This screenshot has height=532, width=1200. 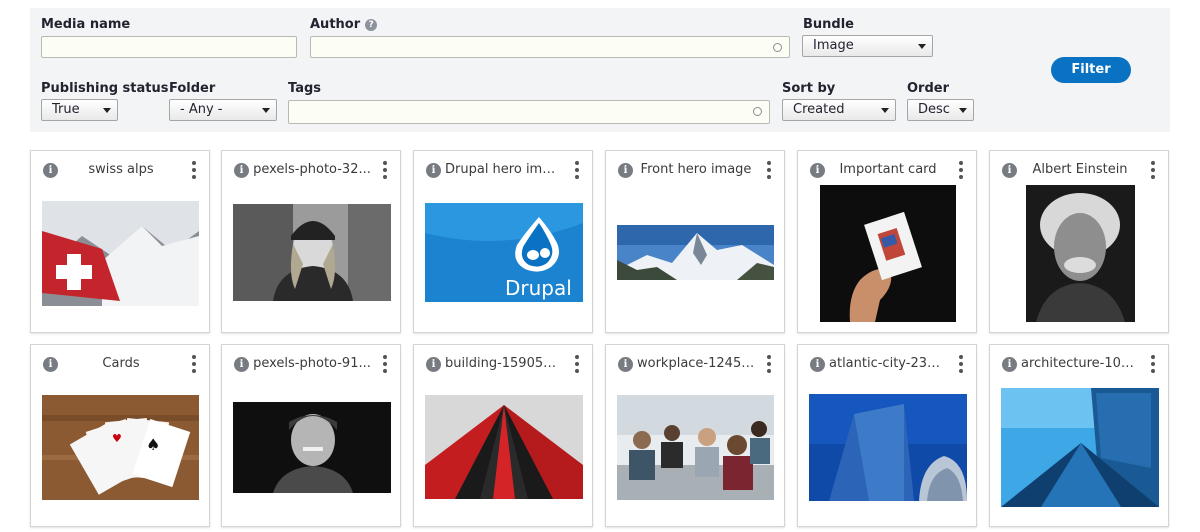 I want to click on media-title: Drupal hero image, so click(x=504, y=169).